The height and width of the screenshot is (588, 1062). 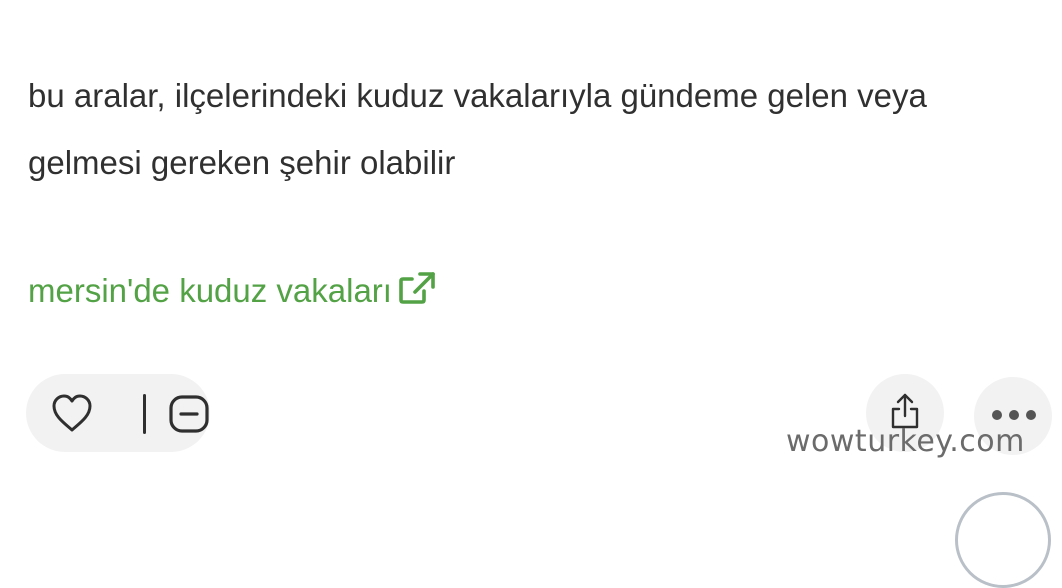 What do you see at coordinates (189, 414) in the screenshot?
I see `minus-box-icon` at bounding box center [189, 414].